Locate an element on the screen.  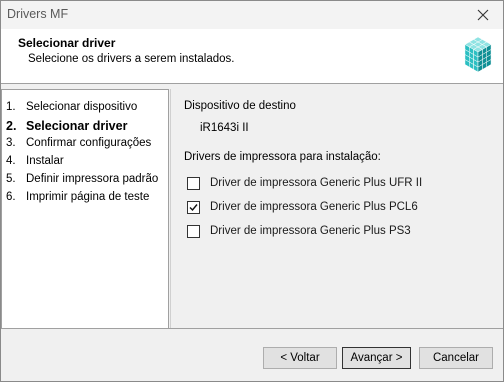
close-button is located at coordinates (483, 15).